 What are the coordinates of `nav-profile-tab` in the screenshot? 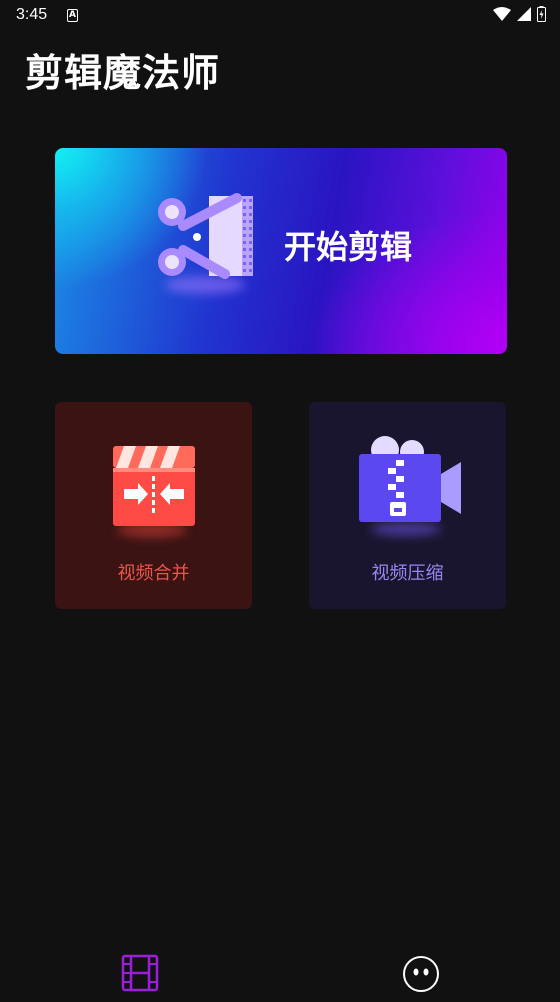 It's located at (421, 976).